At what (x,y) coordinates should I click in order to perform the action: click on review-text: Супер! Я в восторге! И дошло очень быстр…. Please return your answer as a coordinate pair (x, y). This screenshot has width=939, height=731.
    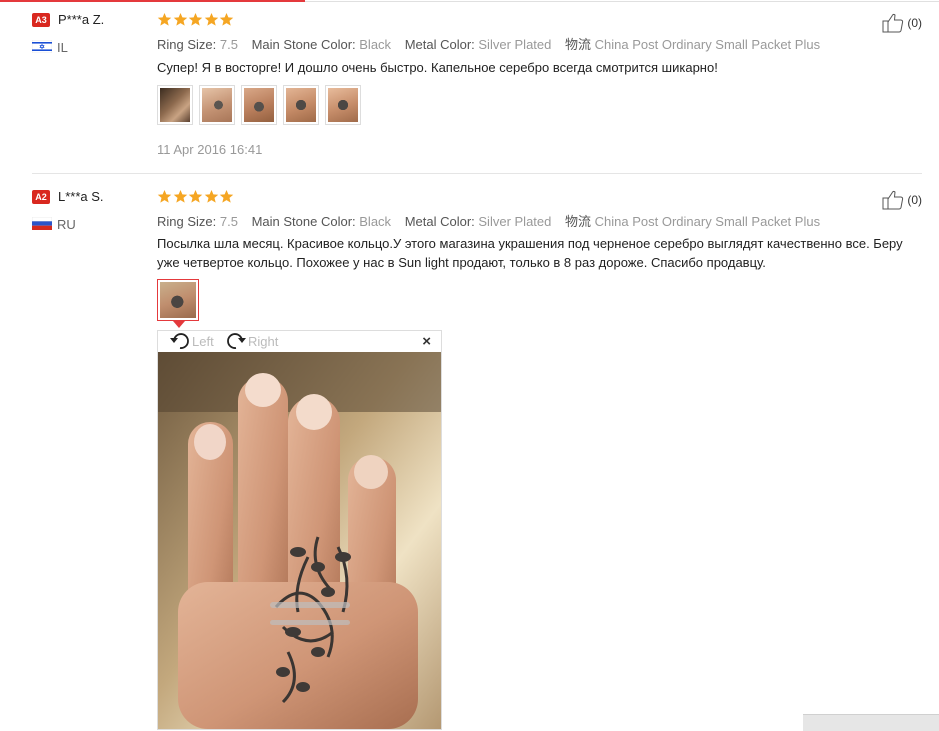
    Looking at the image, I should click on (437, 67).